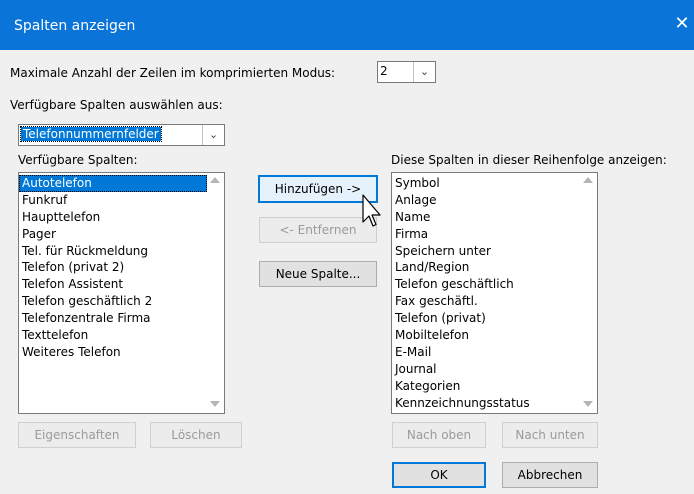 The height and width of the screenshot is (494, 694). What do you see at coordinates (77, 435) in the screenshot?
I see `properties-button: Eigenschaften` at bounding box center [77, 435].